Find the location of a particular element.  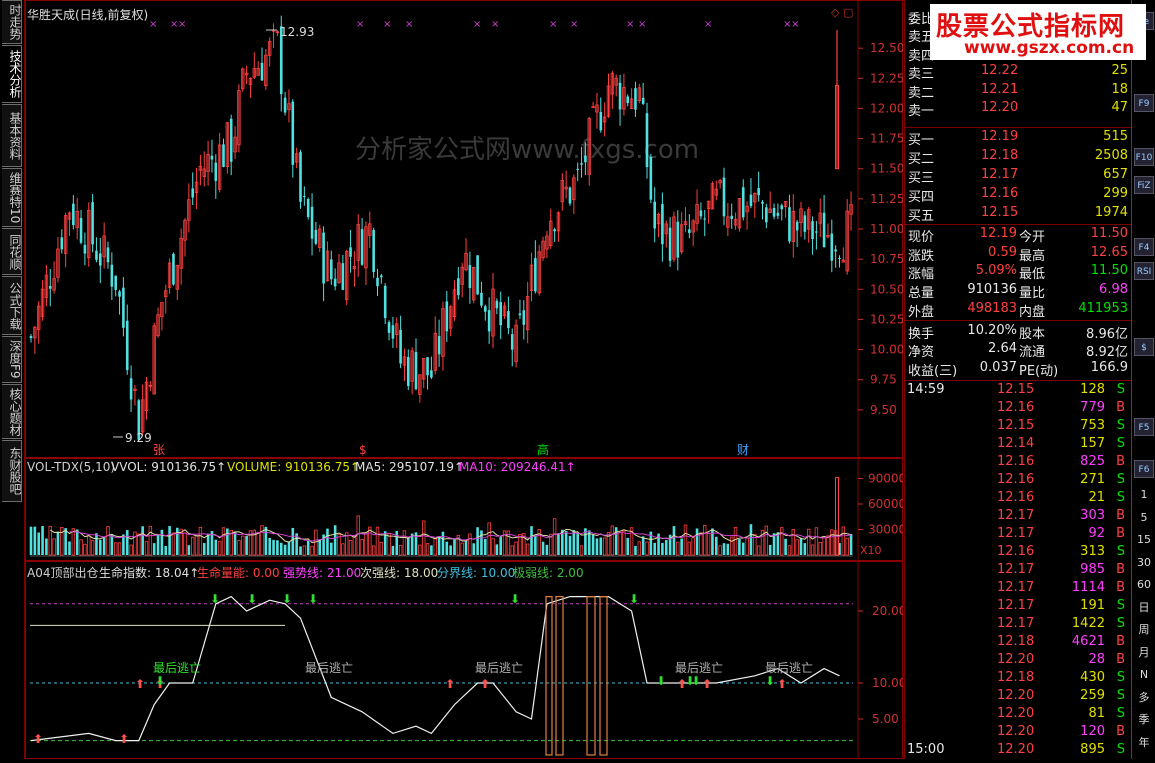

sell-volume: 18 is located at coordinates (1119, 89).